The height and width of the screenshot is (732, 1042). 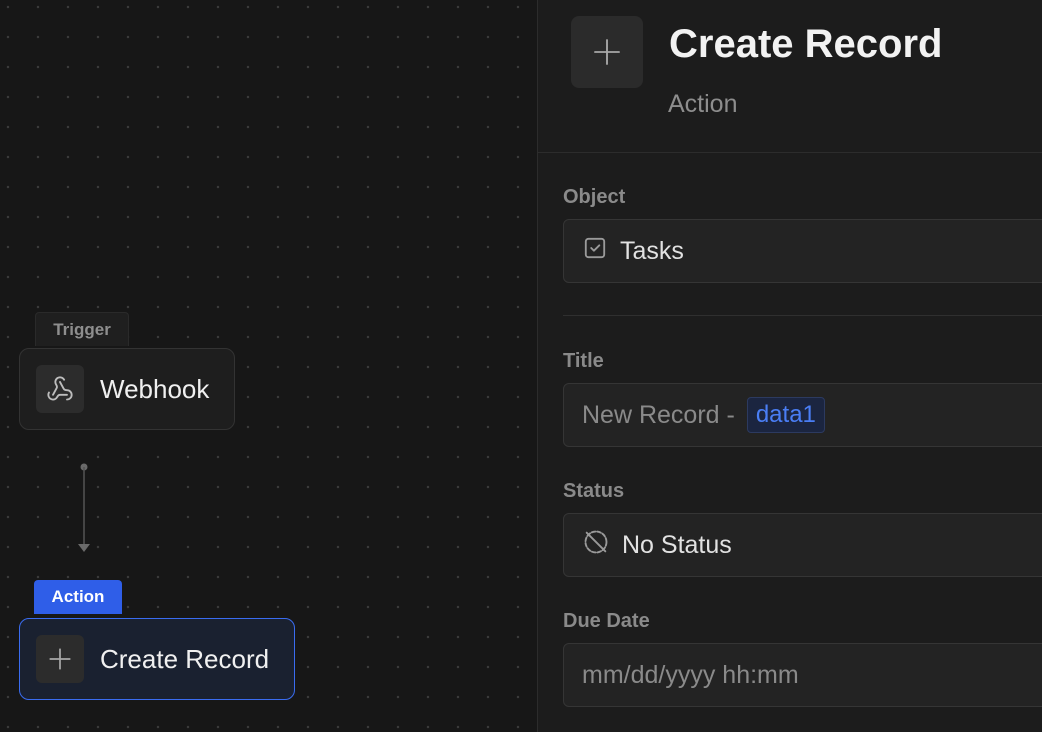 I want to click on object-label: Object, so click(x=594, y=197).